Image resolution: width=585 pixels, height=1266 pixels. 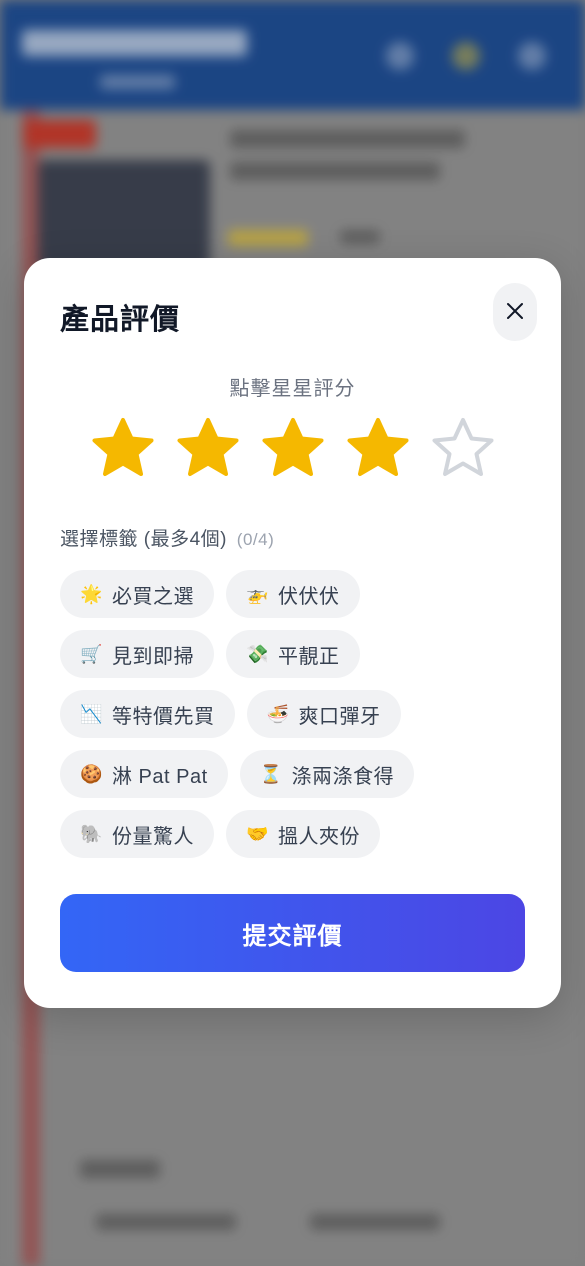 What do you see at coordinates (91, 653) in the screenshot?
I see `shopping-cart-icon: 🛒` at bounding box center [91, 653].